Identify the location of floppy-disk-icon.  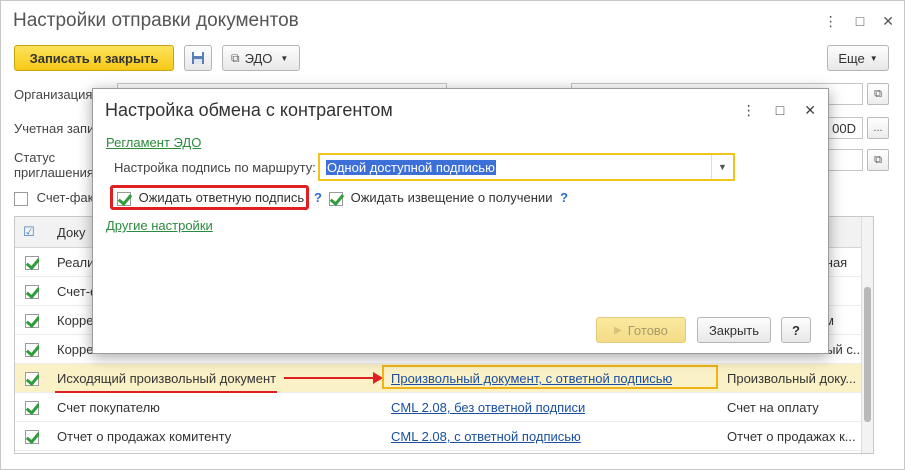
(198, 58).